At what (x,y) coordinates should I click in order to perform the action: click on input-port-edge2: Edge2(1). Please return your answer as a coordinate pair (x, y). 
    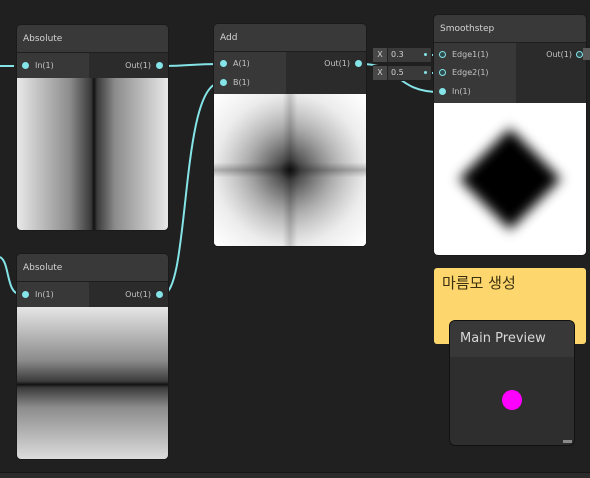
    Looking at the image, I should click on (464, 73).